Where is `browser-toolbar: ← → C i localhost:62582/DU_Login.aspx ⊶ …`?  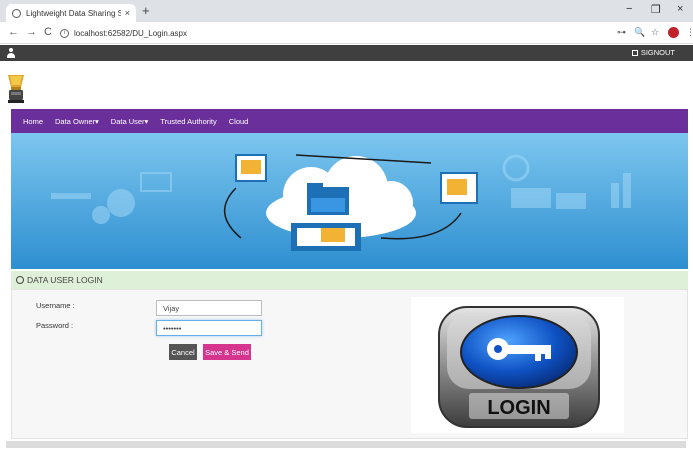 browser-toolbar: ← → C i localhost:62582/DU_Login.aspx ⊶ … is located at coordinates (346, 33).